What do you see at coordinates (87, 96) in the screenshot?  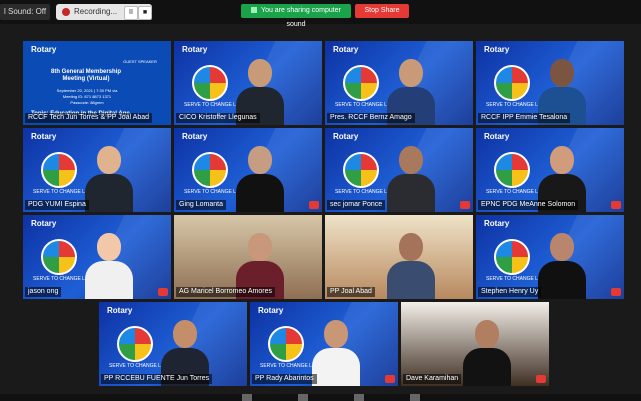 I see `slide-meeting-id: Meeting ID: 871 8873 1371` at bounding box center [87, 96].